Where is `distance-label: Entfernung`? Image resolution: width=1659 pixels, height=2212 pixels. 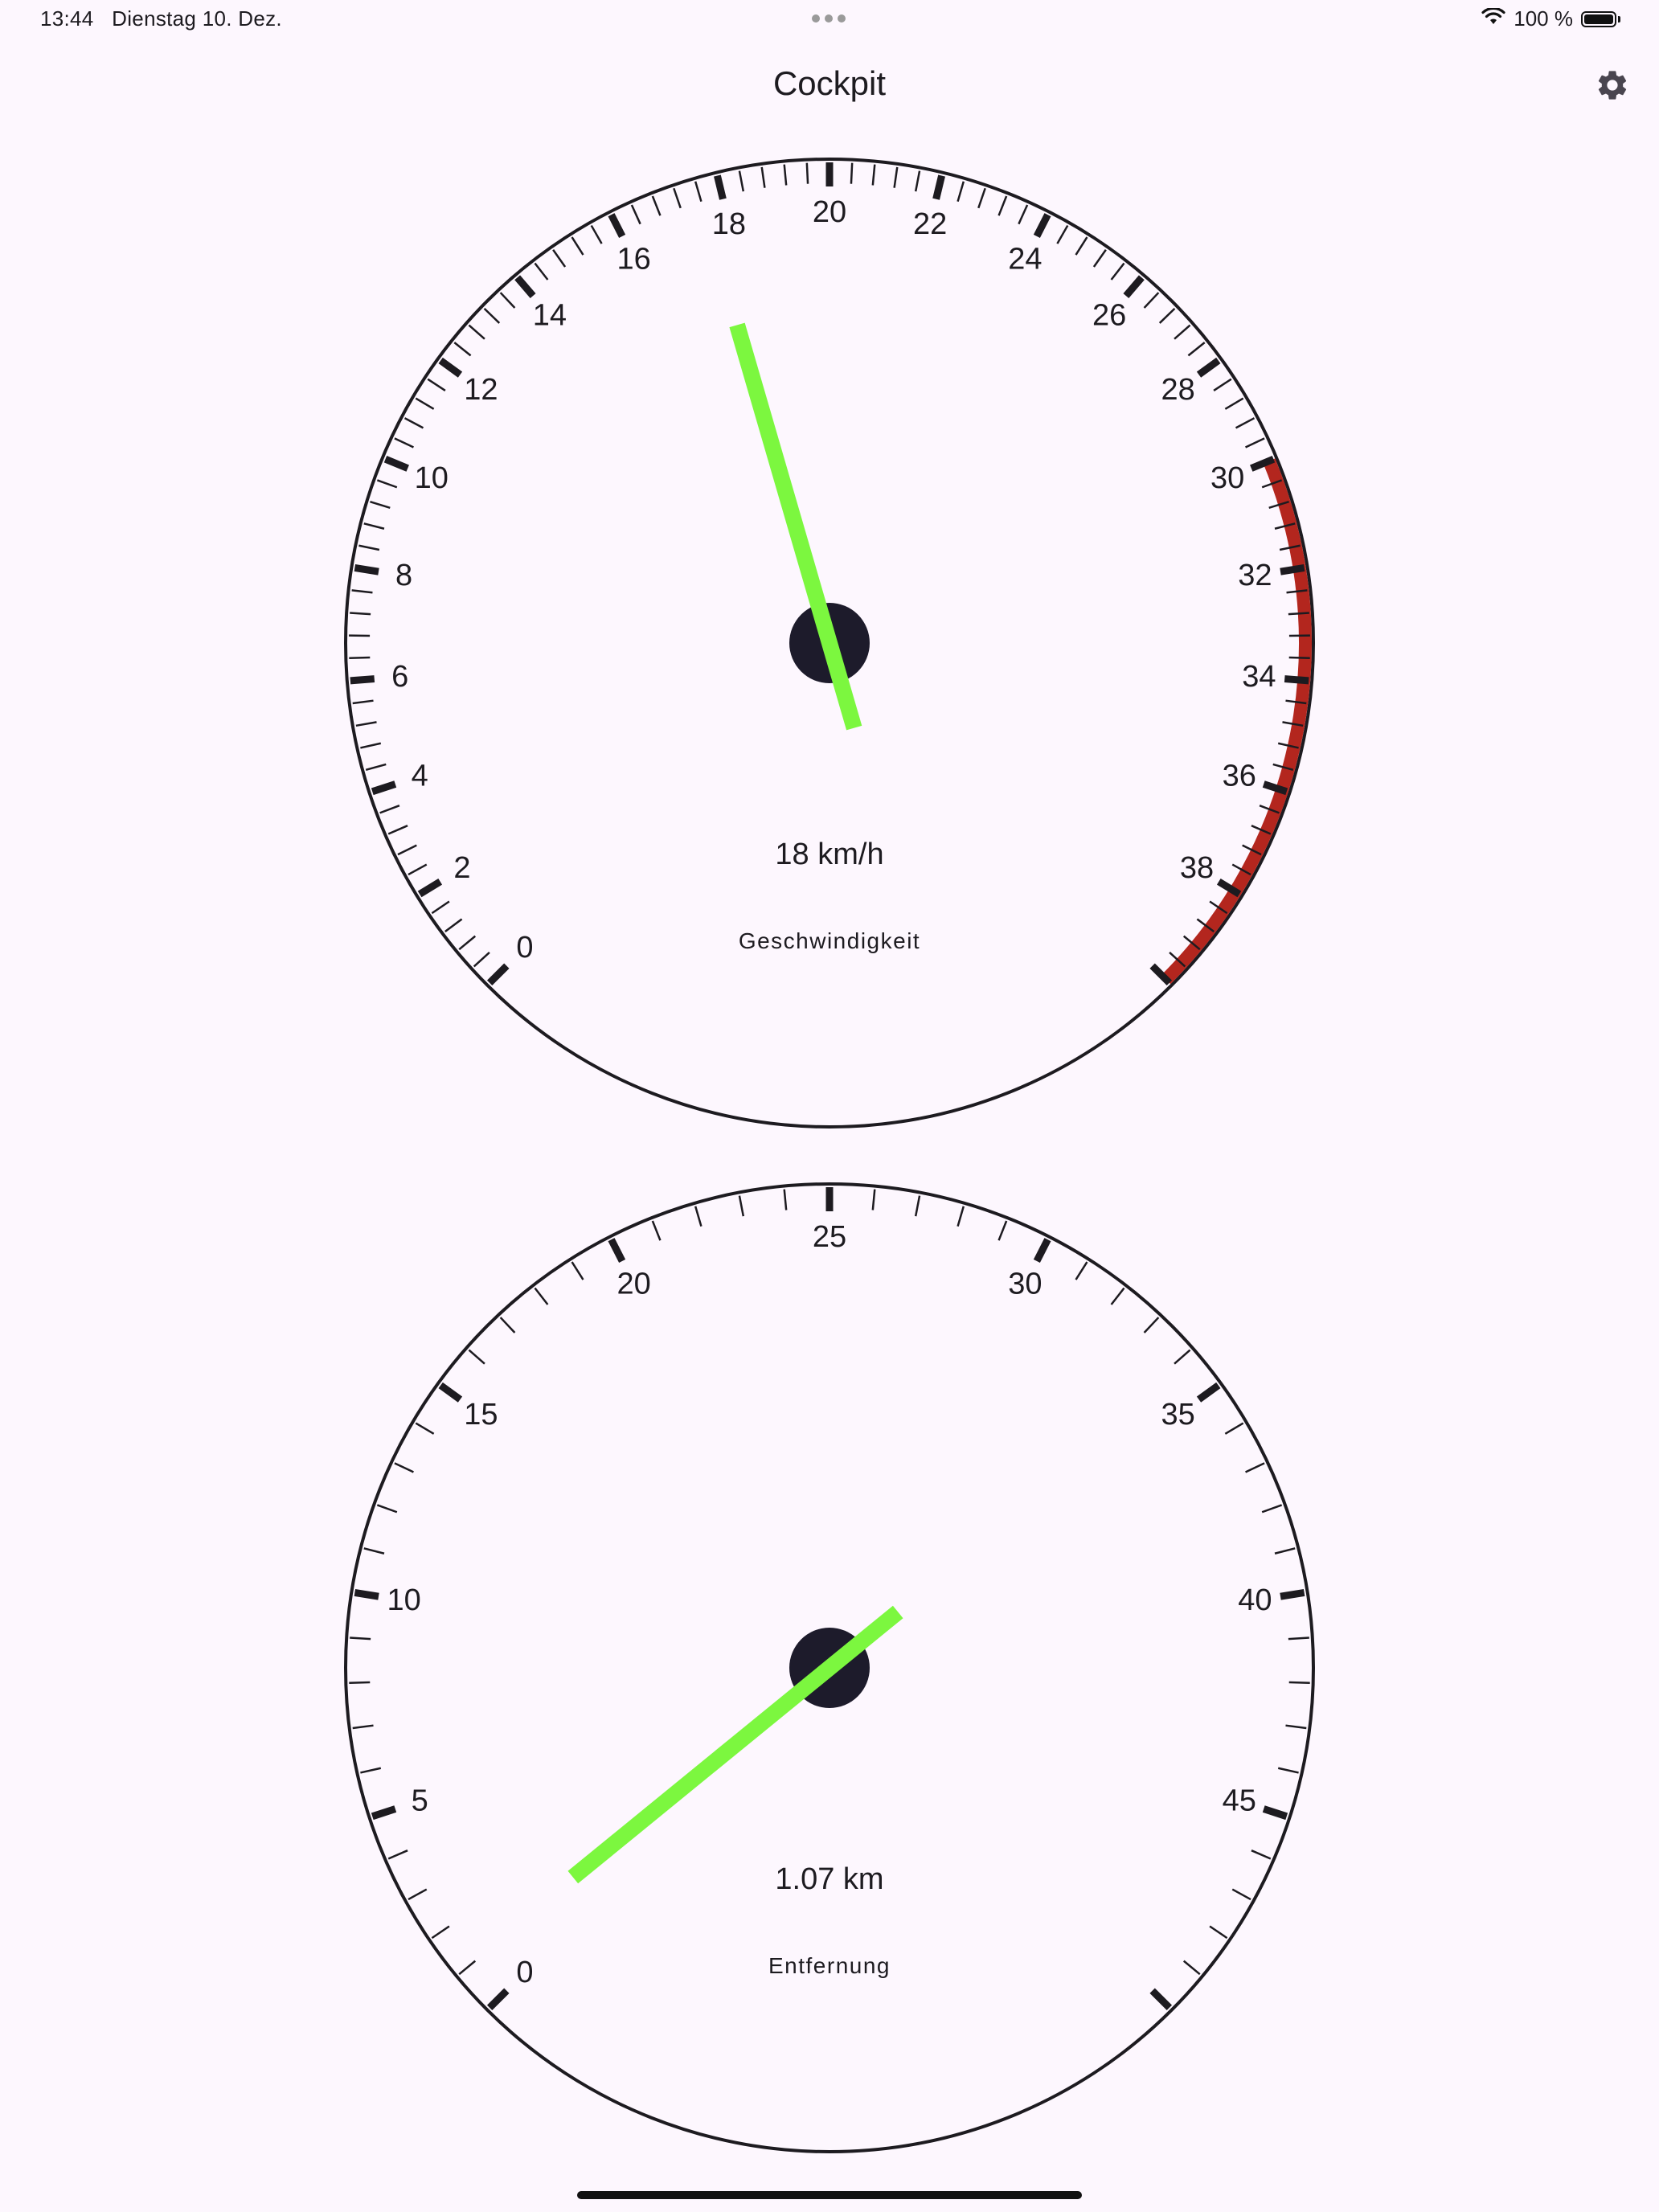
distance-label: Entfernung is located at coordinates (829, 1965).